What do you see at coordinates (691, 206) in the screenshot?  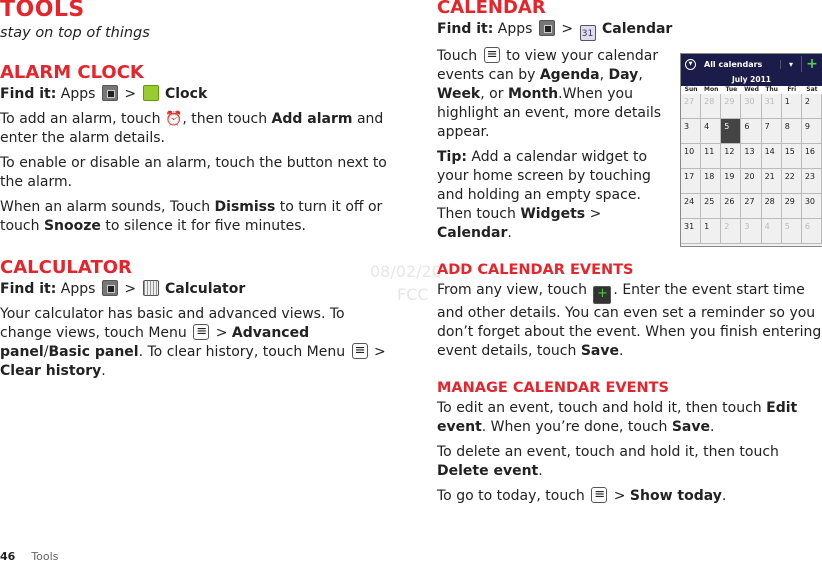 I see `date-cell: 24` at bounding box center [691, 206].